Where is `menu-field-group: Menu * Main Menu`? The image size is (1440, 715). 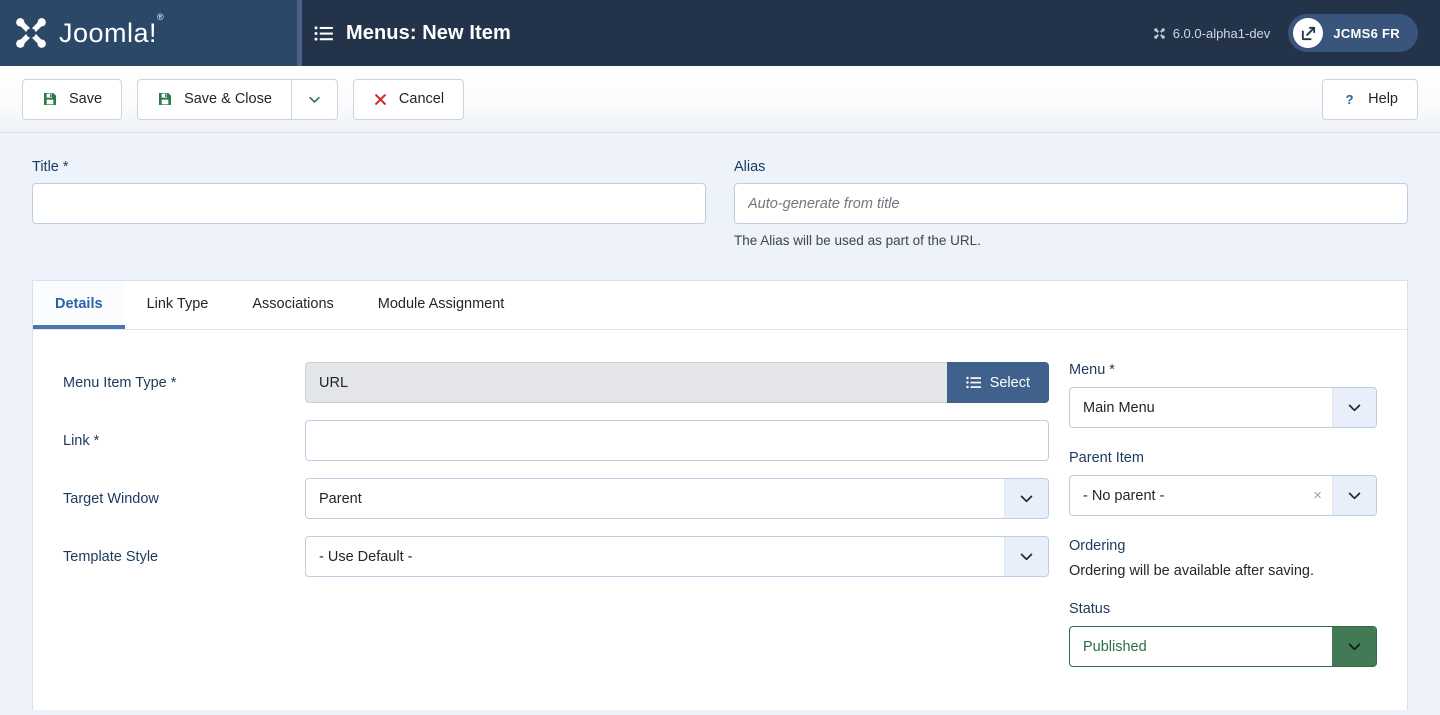
menu-field-group: Menu * Main Menu is located at coordinates (1223, 395).